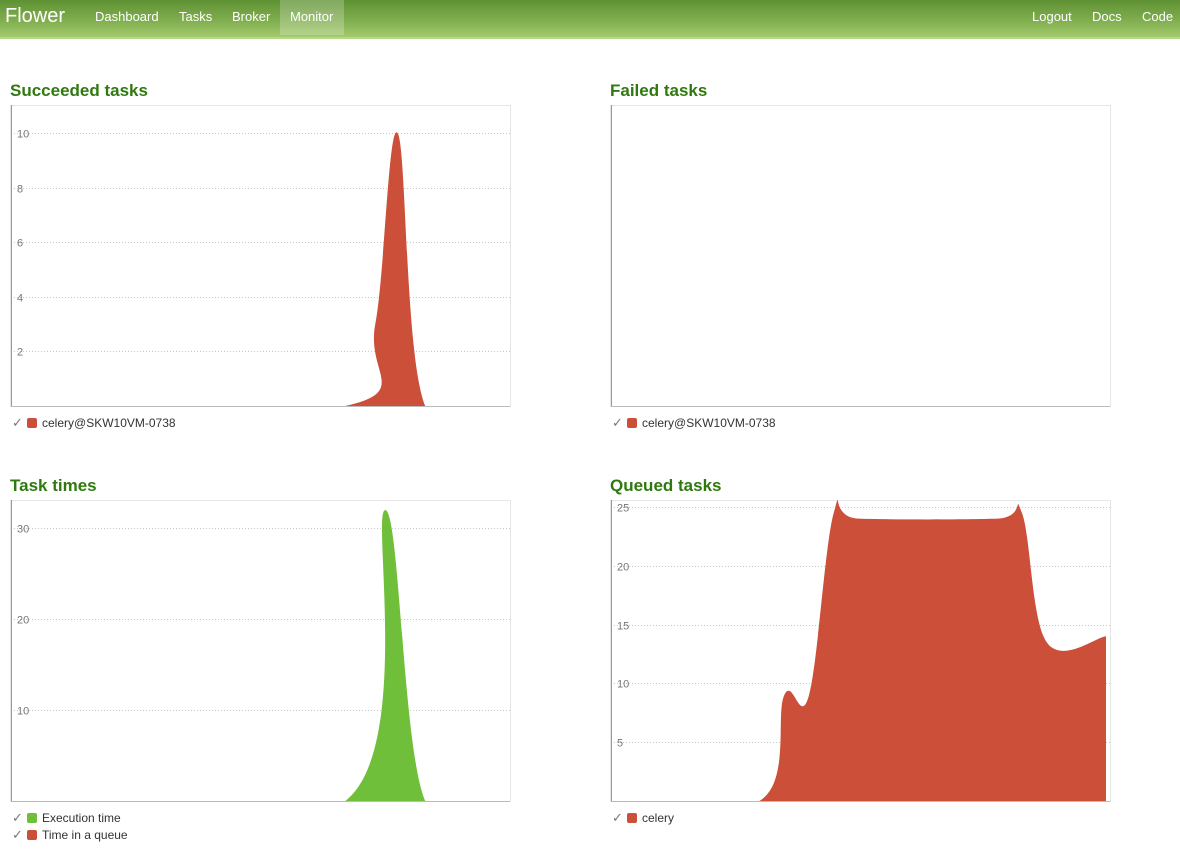  Describe the element at coordinates (20, 353) in the screenshot. I see `y-tick-label: 2` at that location.